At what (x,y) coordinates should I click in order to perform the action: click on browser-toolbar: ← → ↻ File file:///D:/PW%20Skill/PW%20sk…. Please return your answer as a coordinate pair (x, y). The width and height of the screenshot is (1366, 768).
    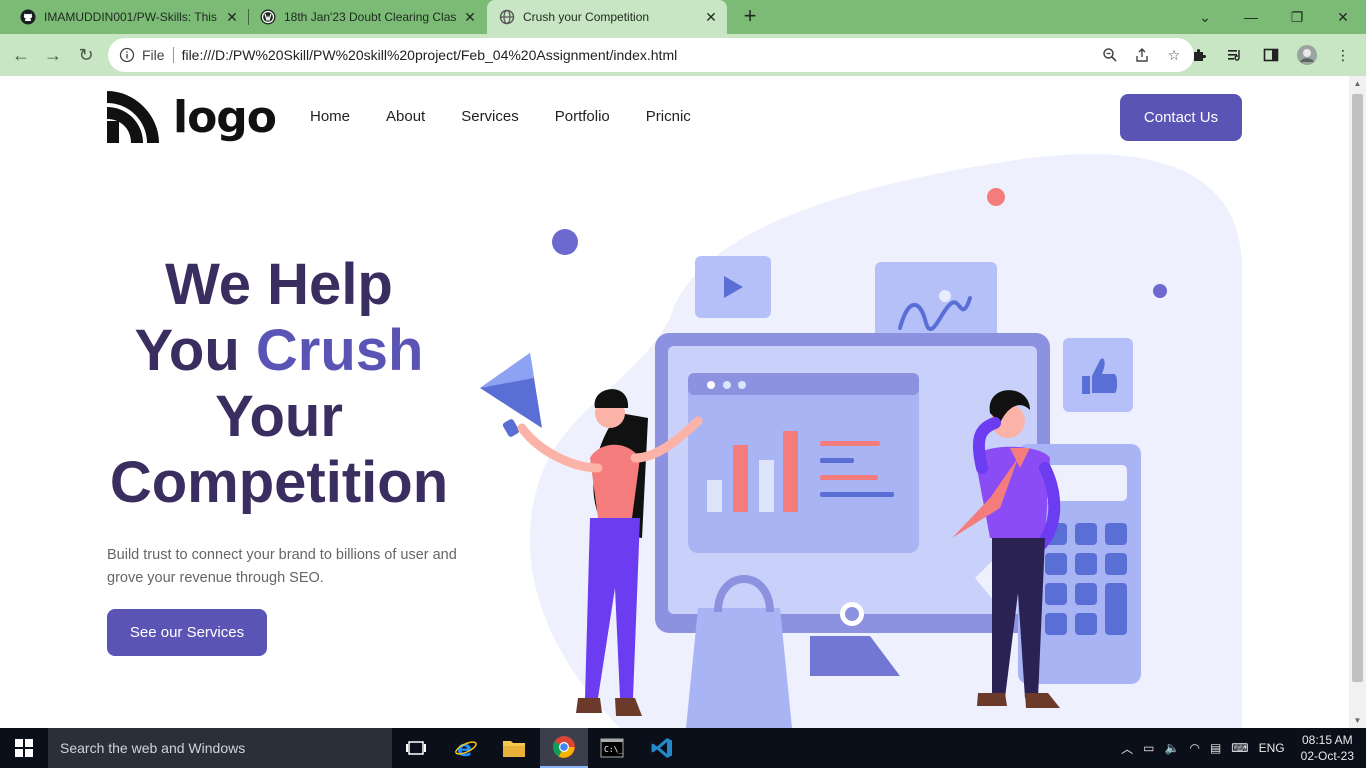
    Looking at the image, I should click on (683, 55).